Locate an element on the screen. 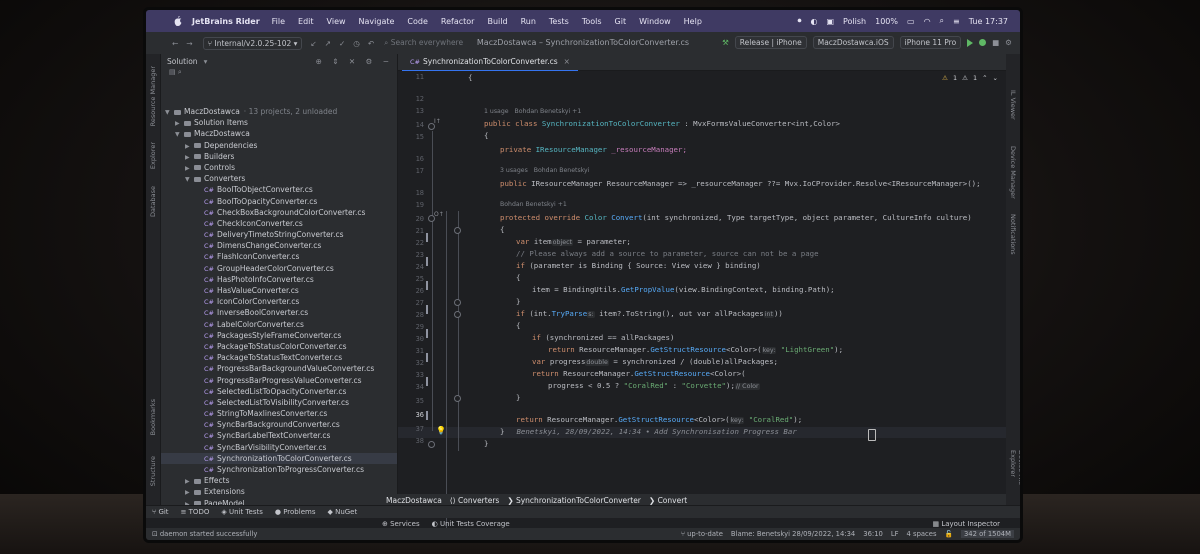  tree-folder-item: ▼MaczDostawca is located at coordinates (279, 133).